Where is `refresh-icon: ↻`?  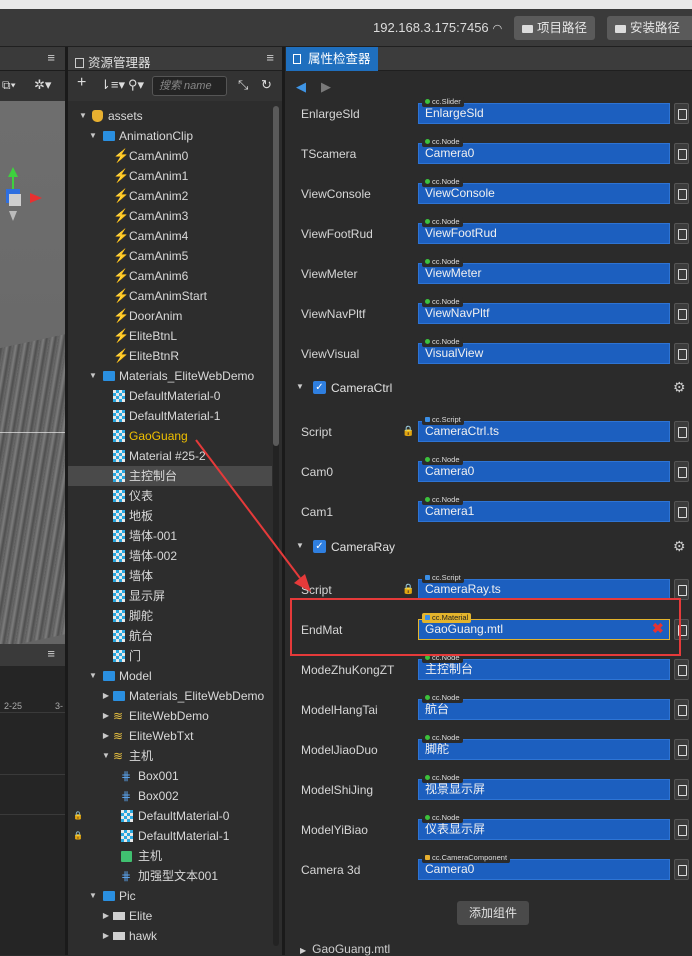 refresh-icon: ↻ is located at coordinates (266, 85).